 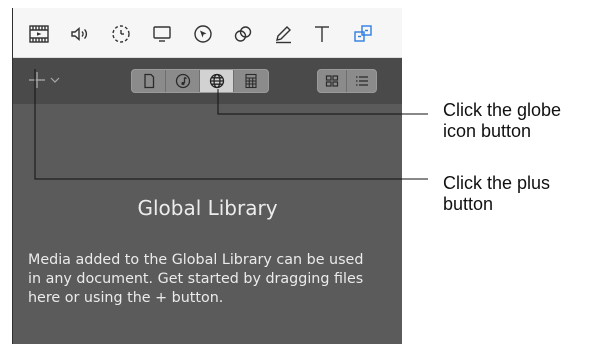 I want to click on speaker-icon, so click(x=80, y=34).